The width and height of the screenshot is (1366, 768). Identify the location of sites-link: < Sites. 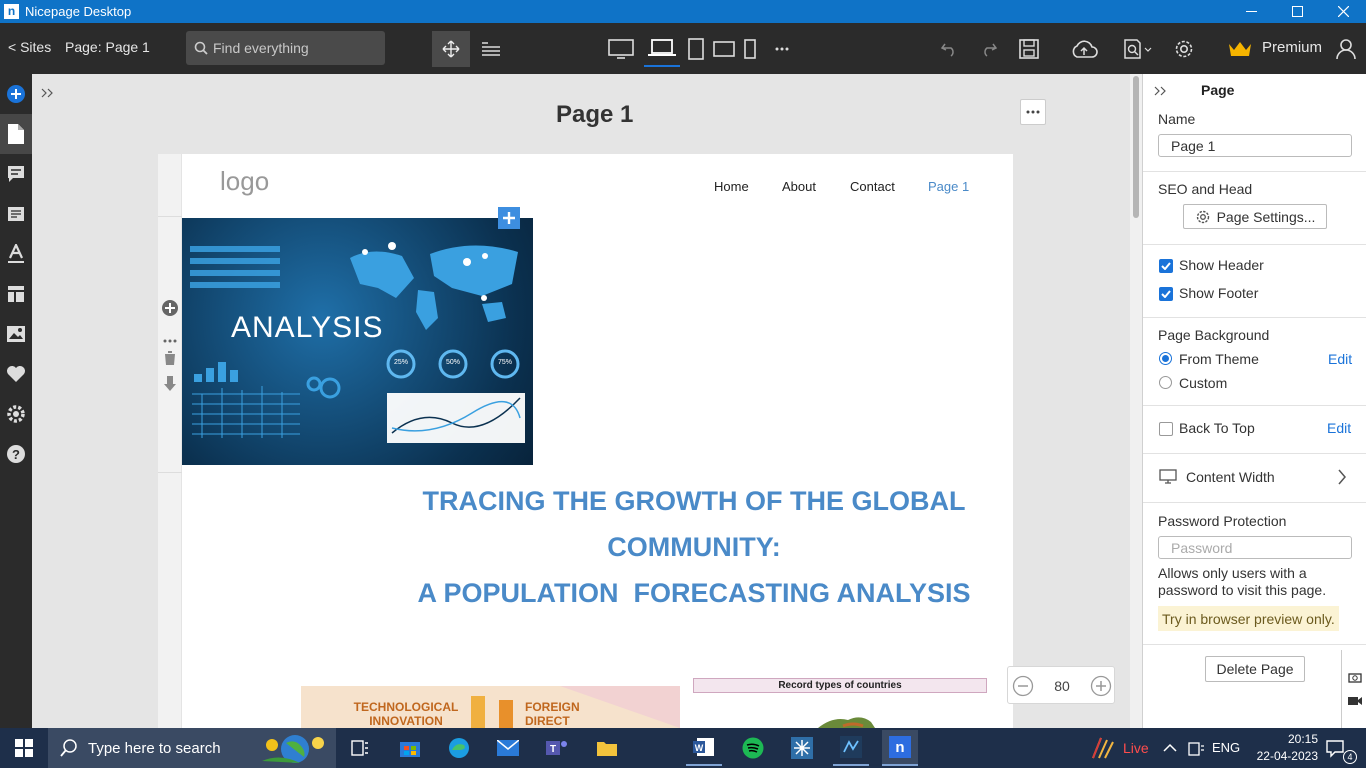
(29, 47).